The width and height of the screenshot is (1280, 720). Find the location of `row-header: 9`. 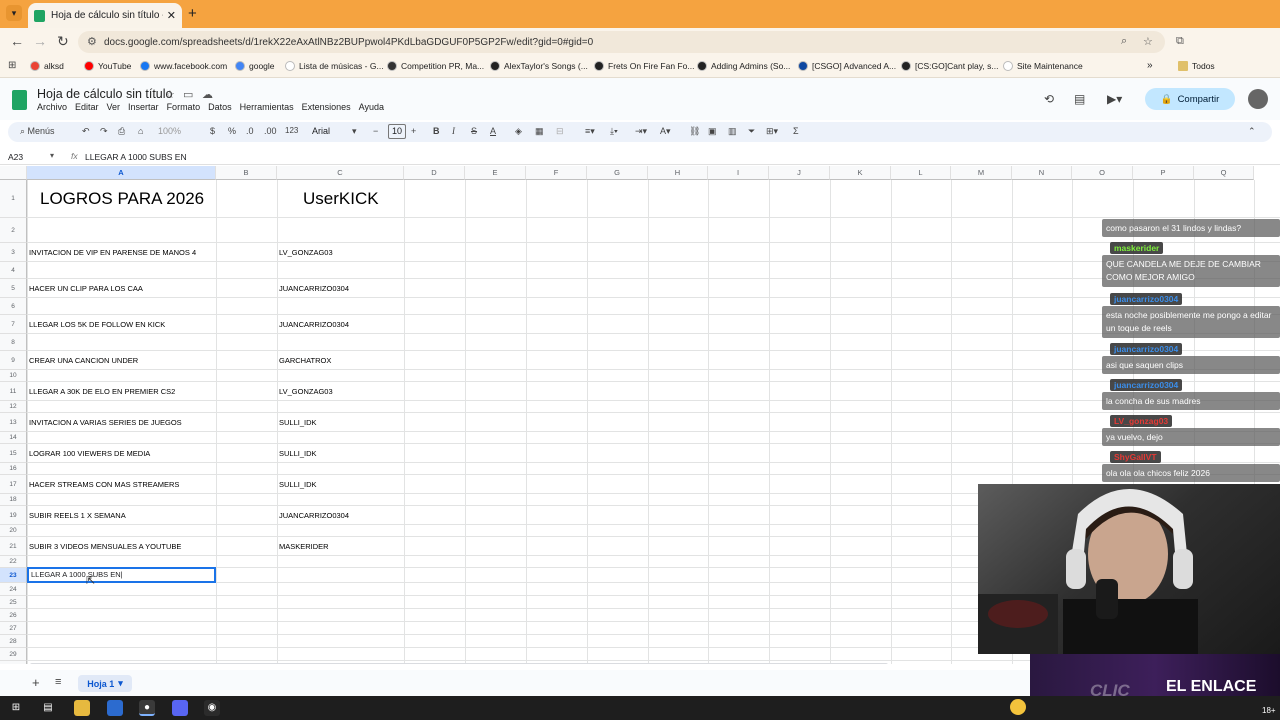

row-header: 9 is located at coordinates (13, 360).